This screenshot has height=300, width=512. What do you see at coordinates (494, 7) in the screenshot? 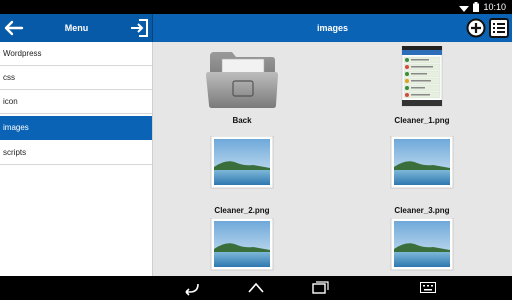
I see `status-time: 10:10` at bounding box center [494, 7].